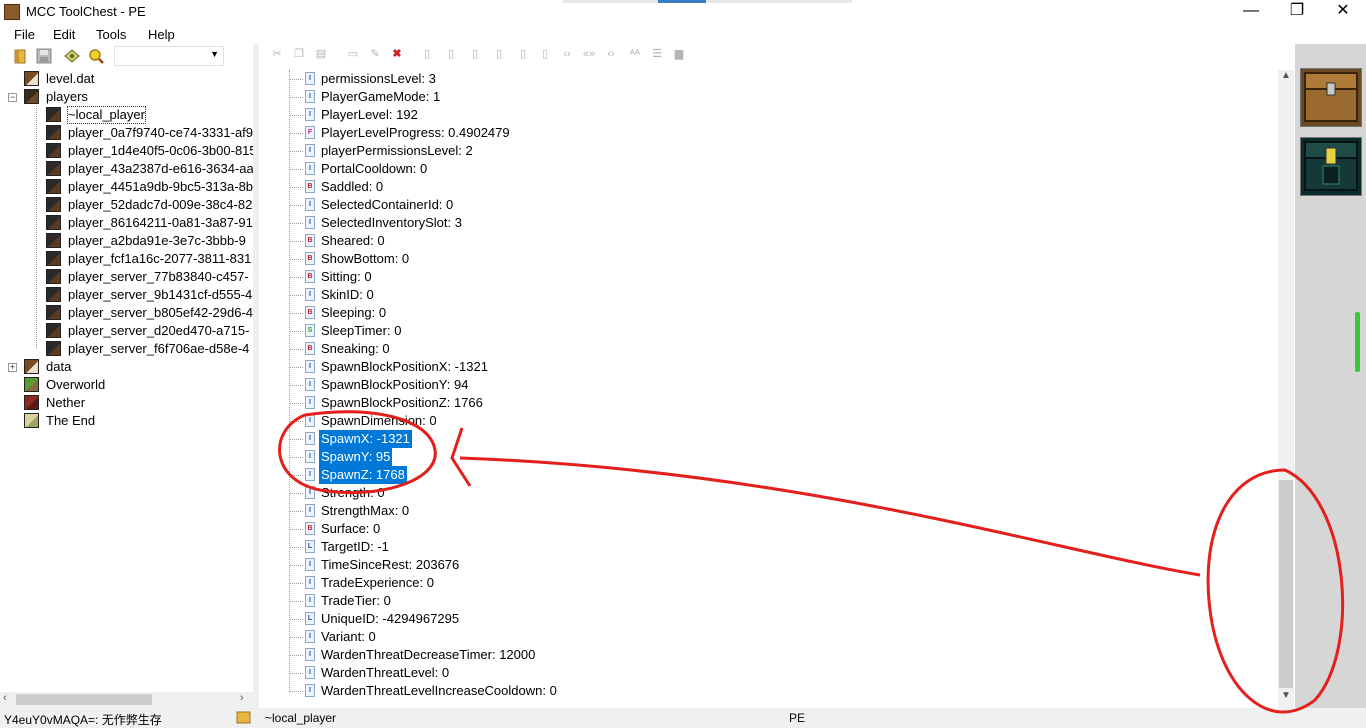  I want to click on world-select-dropdown: ▼, so click(169, 56).